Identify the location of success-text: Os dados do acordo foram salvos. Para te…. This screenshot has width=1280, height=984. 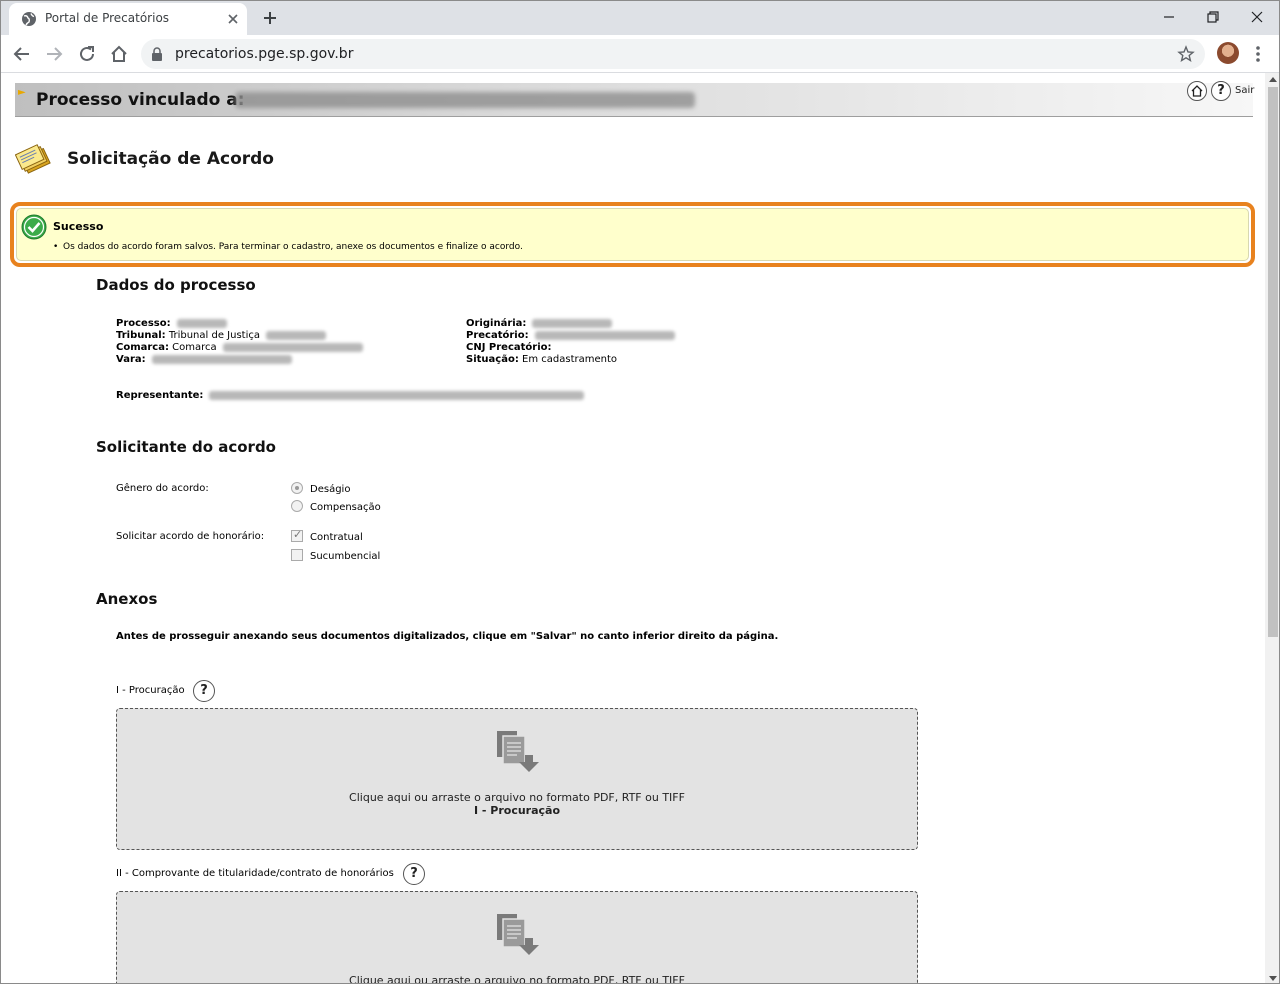
(288, 247).